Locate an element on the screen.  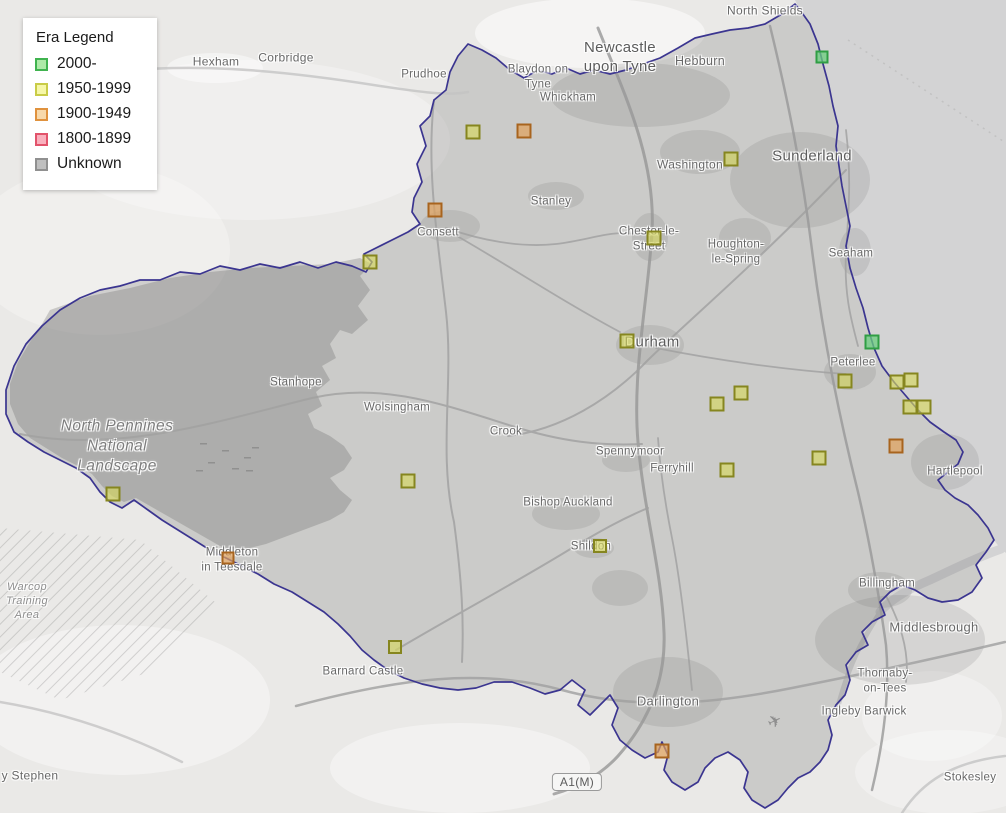
legend-label: Unknown is located at coordinates (89, 163).